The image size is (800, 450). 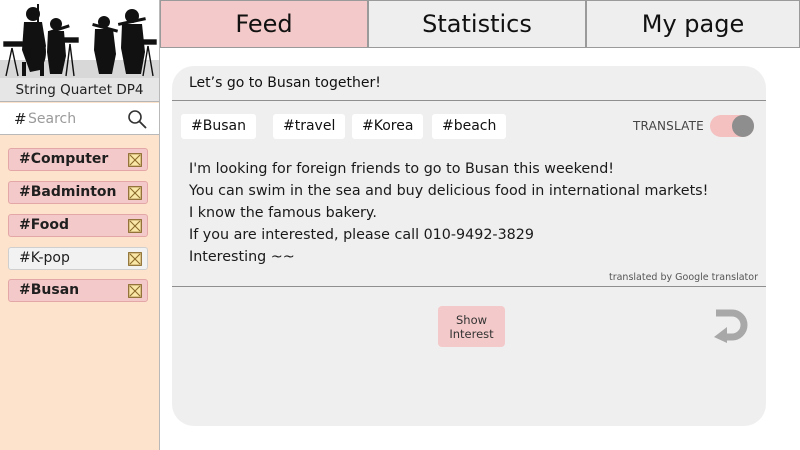 What do you see at coordinates (668, 126) in the screenshot?
I see `translate-label: TRANSLATE` at bounding box center [668, 126].